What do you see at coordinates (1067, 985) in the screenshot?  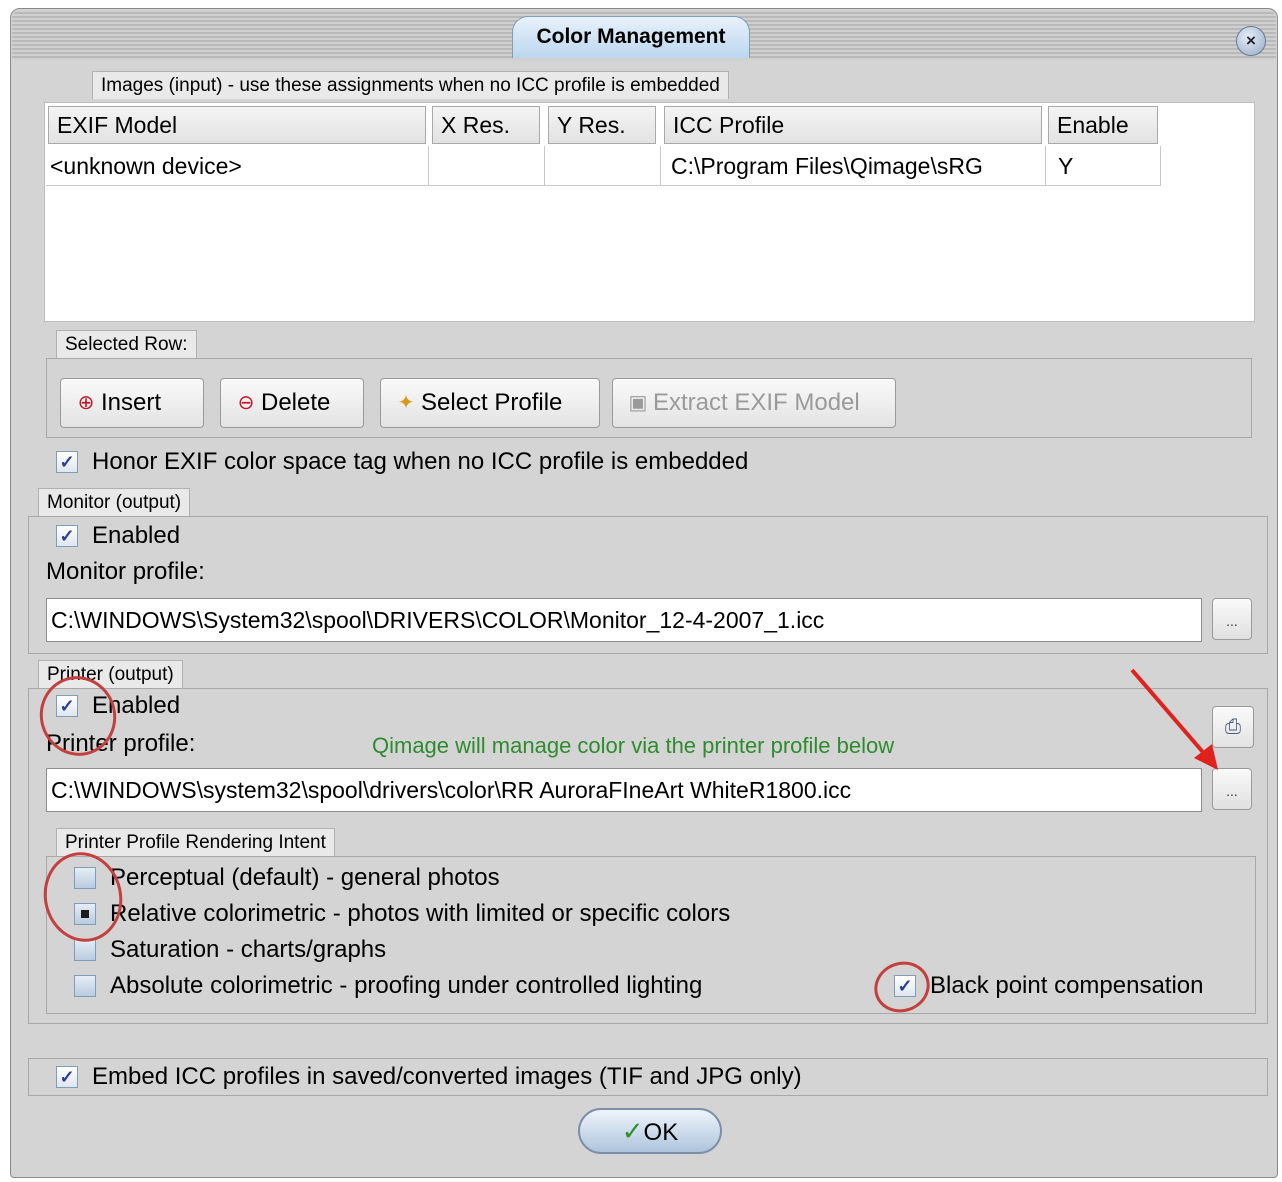 I see `black-point-label: Black point compensation` at bounding box center [1067, 985].